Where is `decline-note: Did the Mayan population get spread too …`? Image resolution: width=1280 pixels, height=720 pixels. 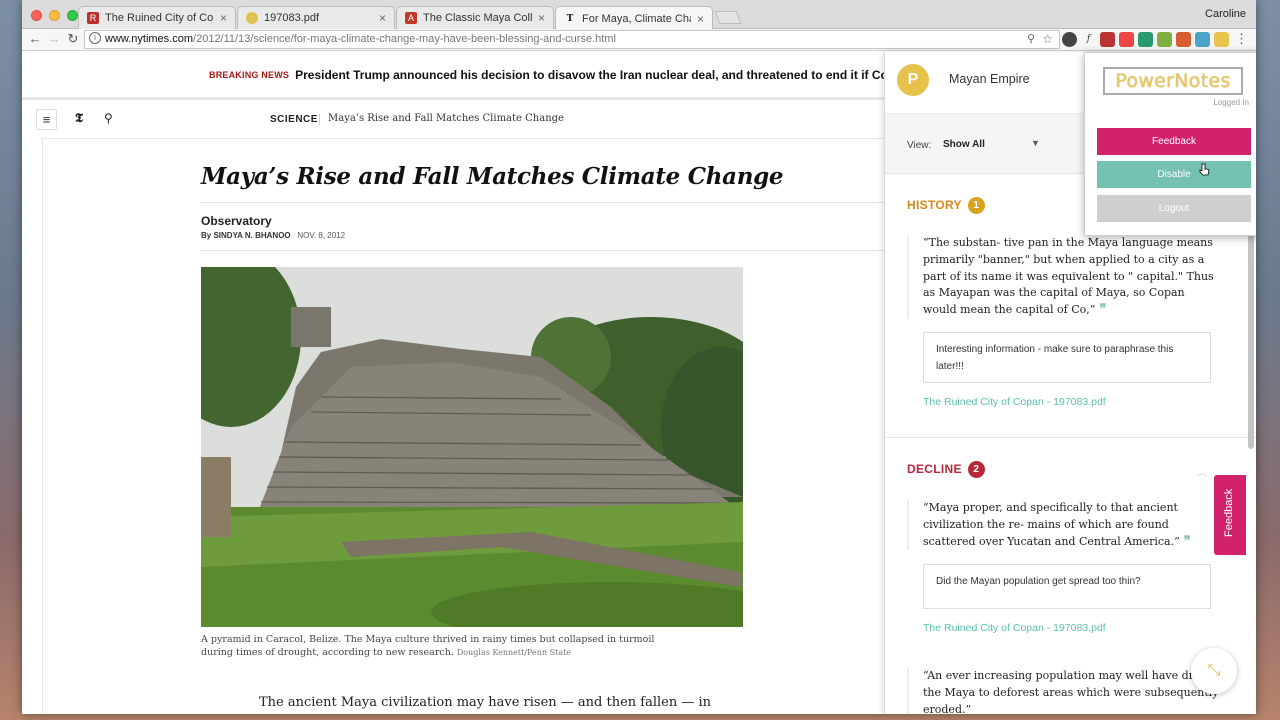 decline-note: Did the Mayan population get spread too … is located at coordinates (1067, 586).